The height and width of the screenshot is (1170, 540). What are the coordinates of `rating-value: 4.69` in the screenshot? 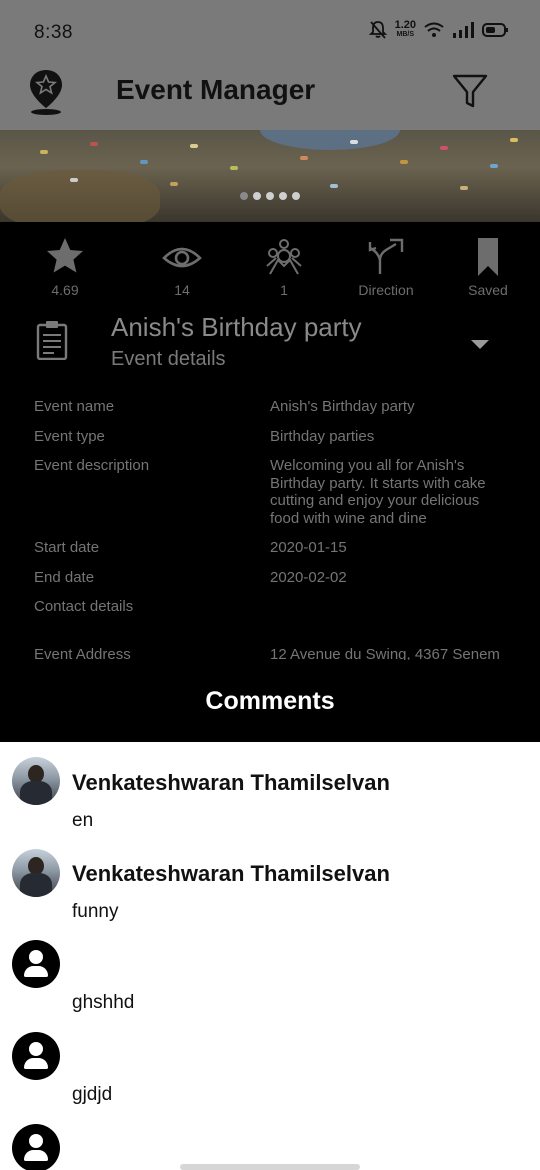 It's located at (65, 290).